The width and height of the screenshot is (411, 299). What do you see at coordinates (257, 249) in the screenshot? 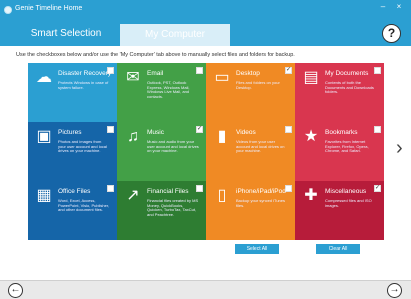
I see `select-all-button: Select All` at bounding box center [257, 249].